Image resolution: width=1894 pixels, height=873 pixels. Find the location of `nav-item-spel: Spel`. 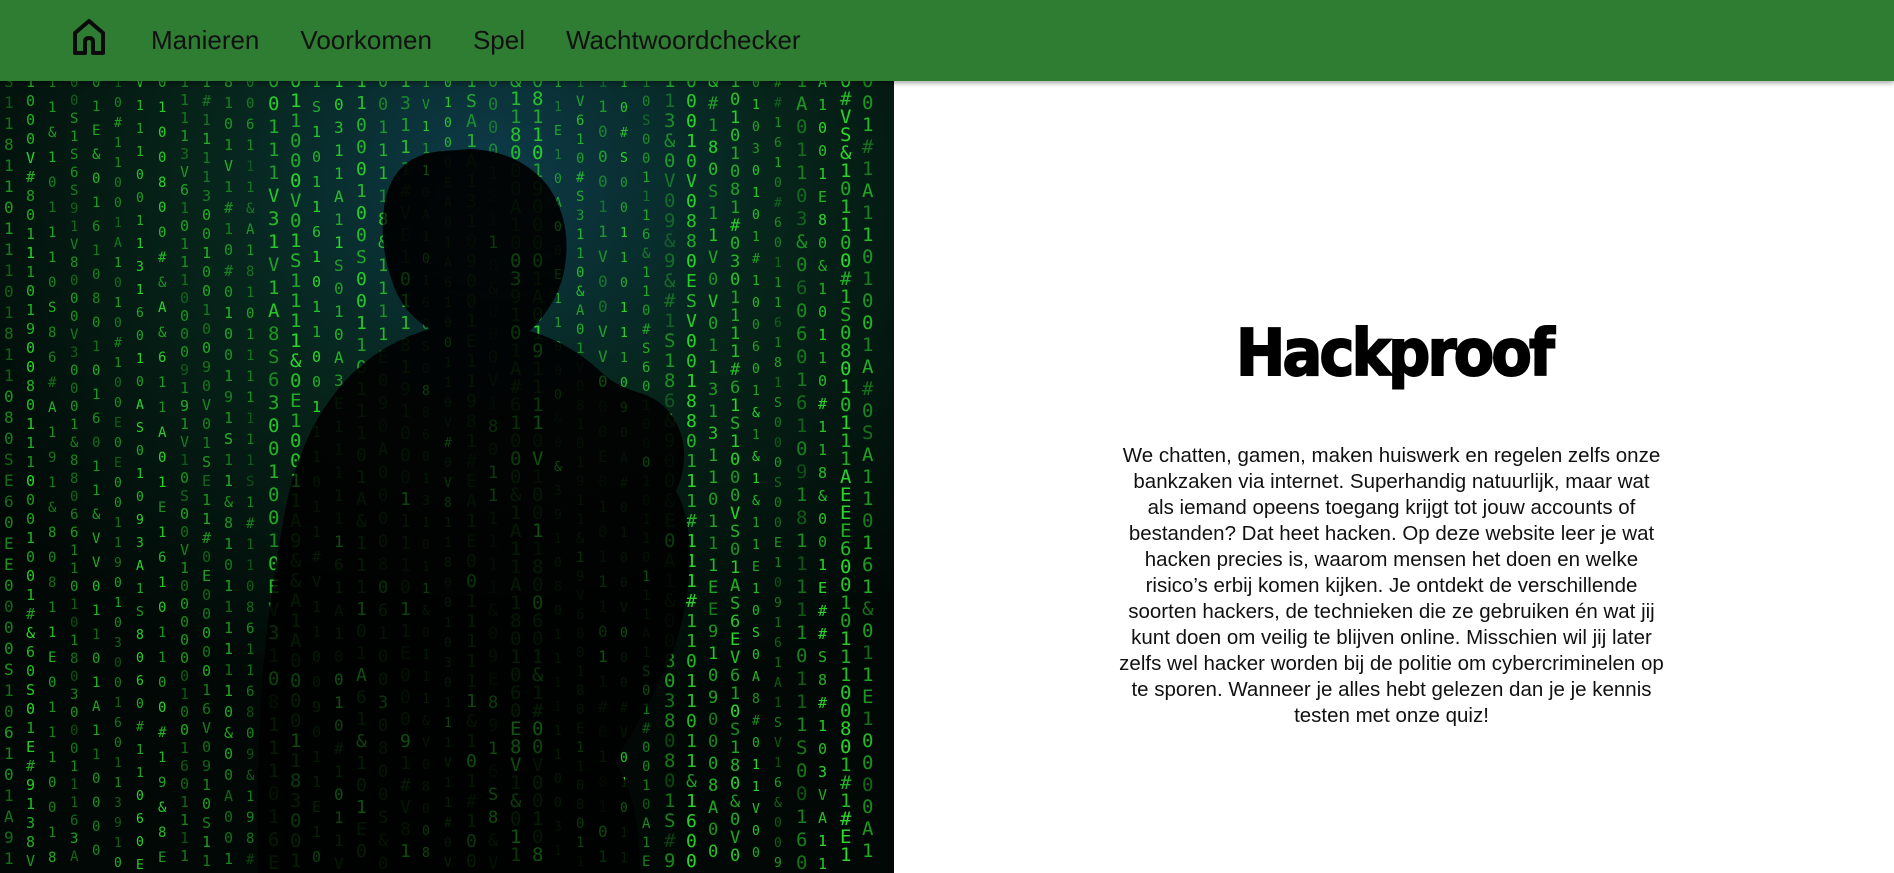

nav-item-spel: Spel is located at coordinates (499, 40).